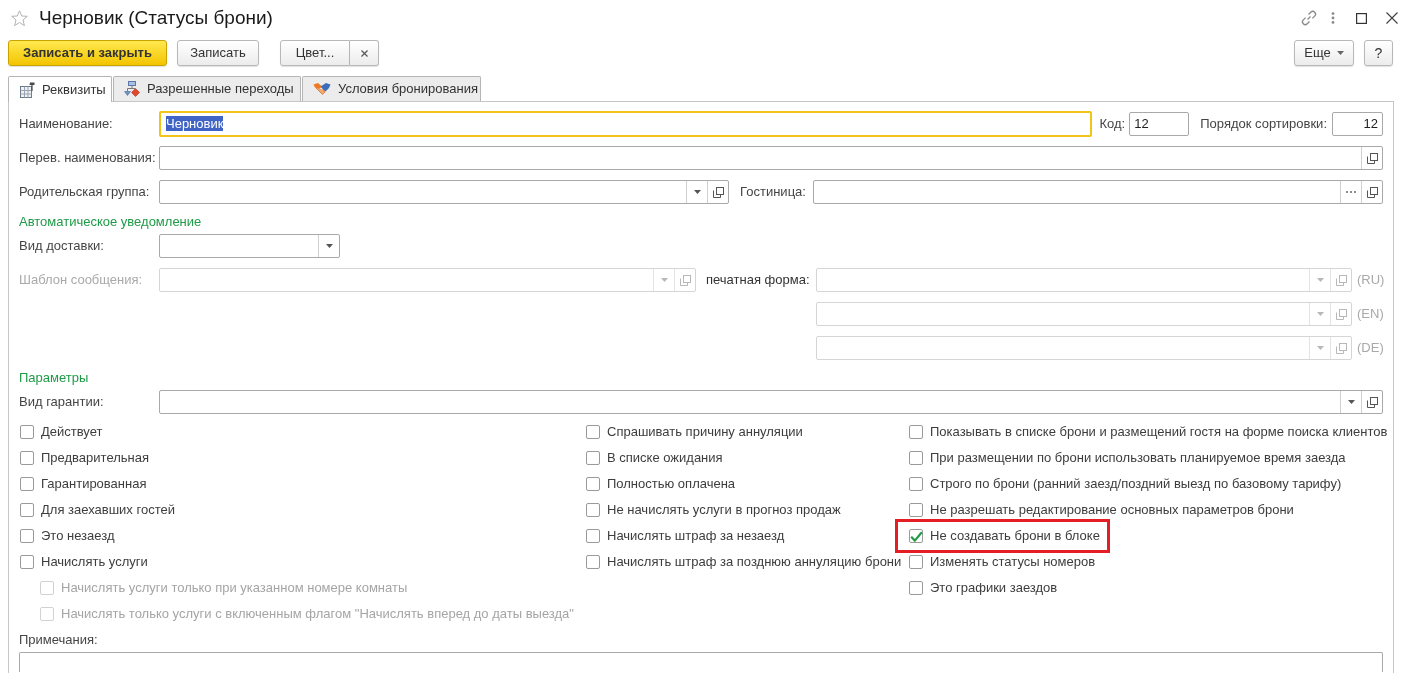 The width and height of the screenshot is (1405, 673). I want to click on field-label: Порядок сортировки:, so click(1263, 124).